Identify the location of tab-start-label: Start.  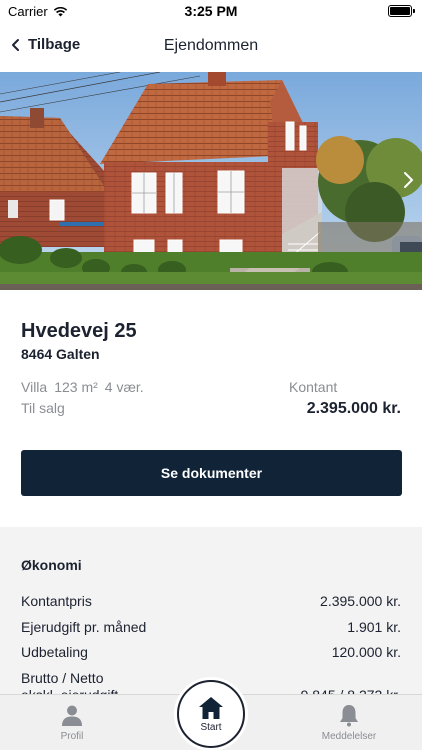
(211, 727).